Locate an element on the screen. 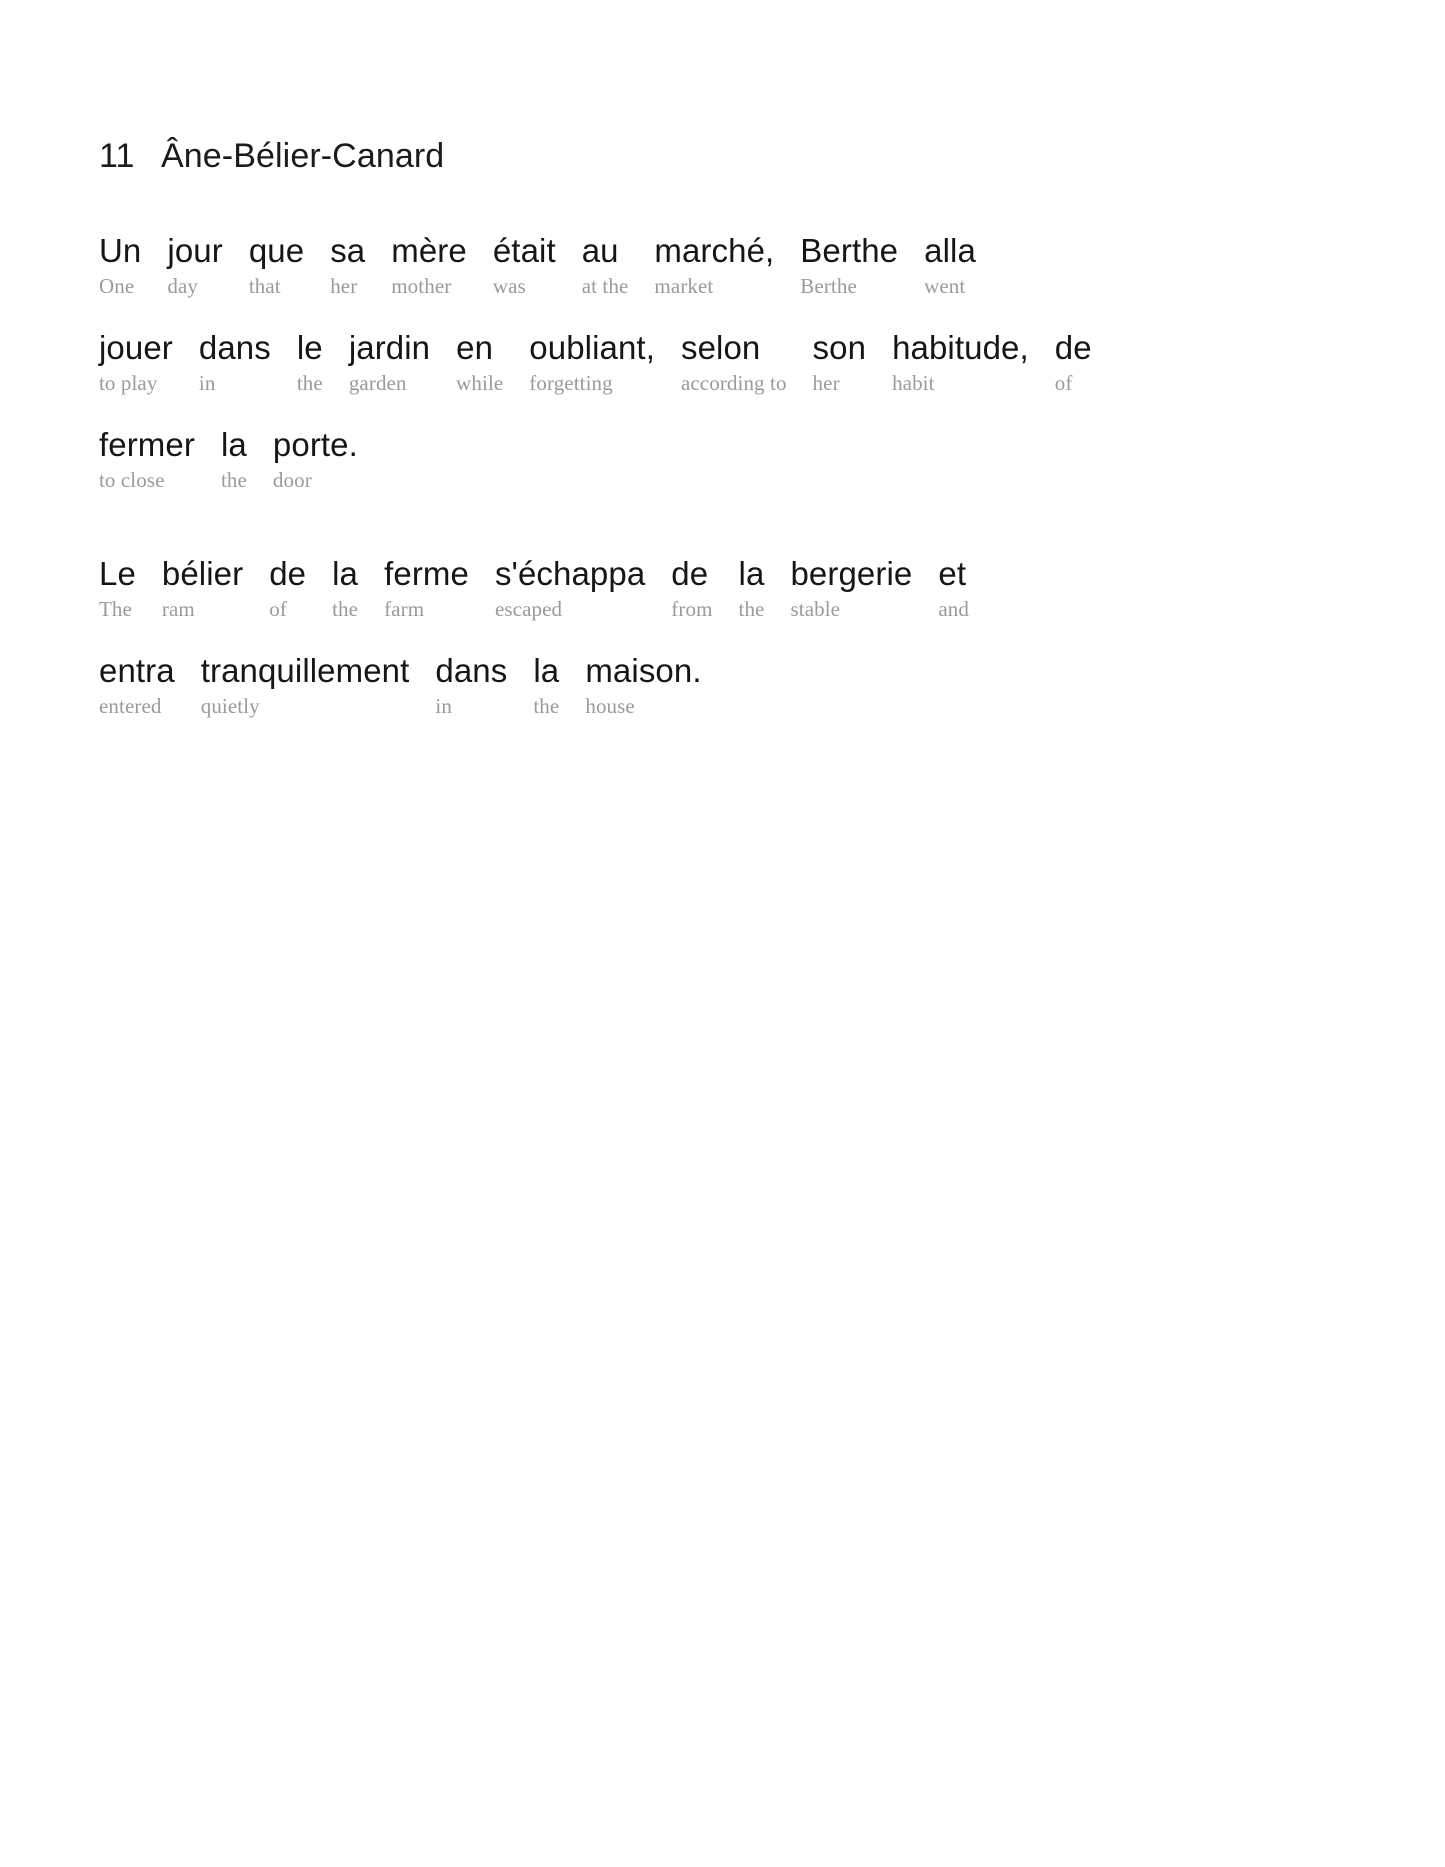  page-title-text: Âne-Bélier-Canard is located at coordinates (303, 156).